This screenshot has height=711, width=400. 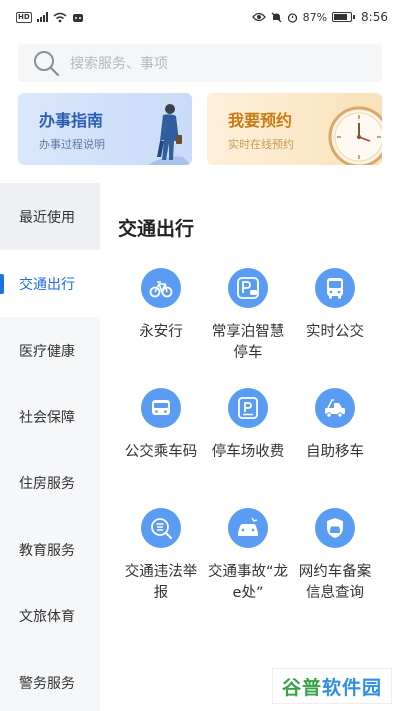 I want to click on status-right: 87% 8:56, so click(x=319, y=17).